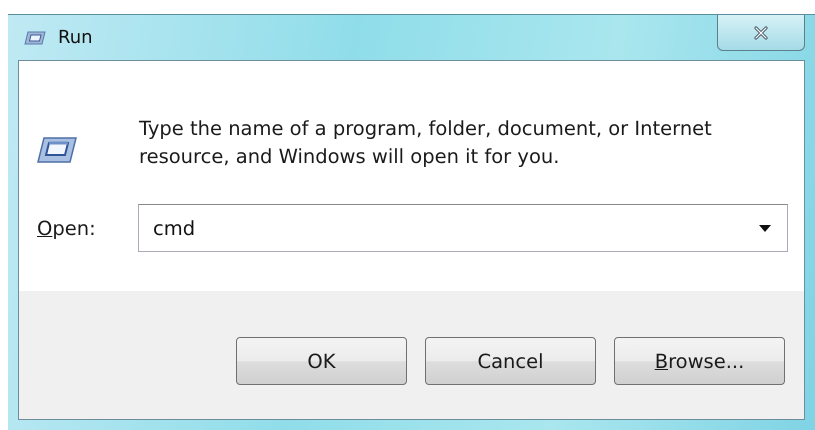 This screenshot has height=430, width=815. Describe the element at coordinates (463, 228) in the screenshot. I see `open-combo-box: cmd` at that location.